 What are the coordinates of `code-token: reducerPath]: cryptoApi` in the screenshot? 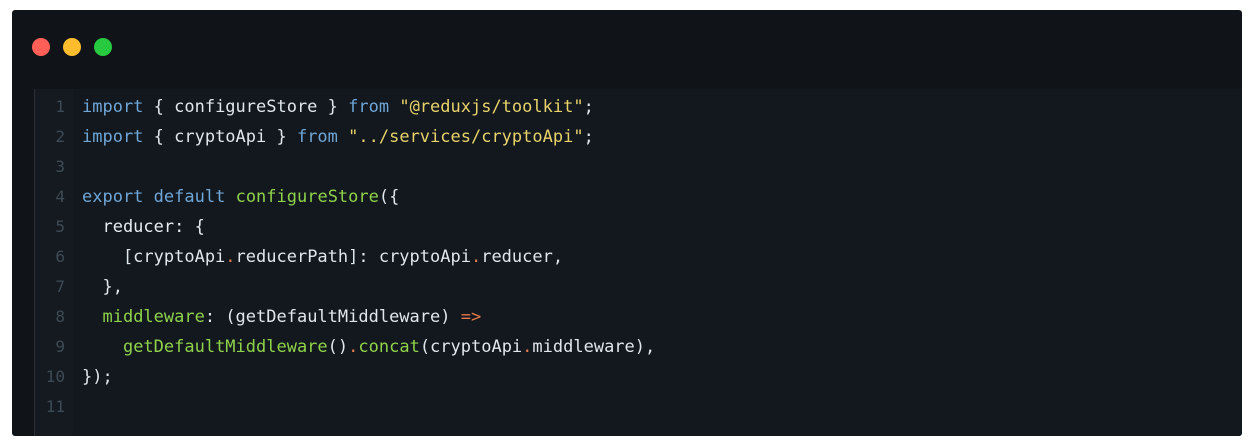 It's located at (353, 257).